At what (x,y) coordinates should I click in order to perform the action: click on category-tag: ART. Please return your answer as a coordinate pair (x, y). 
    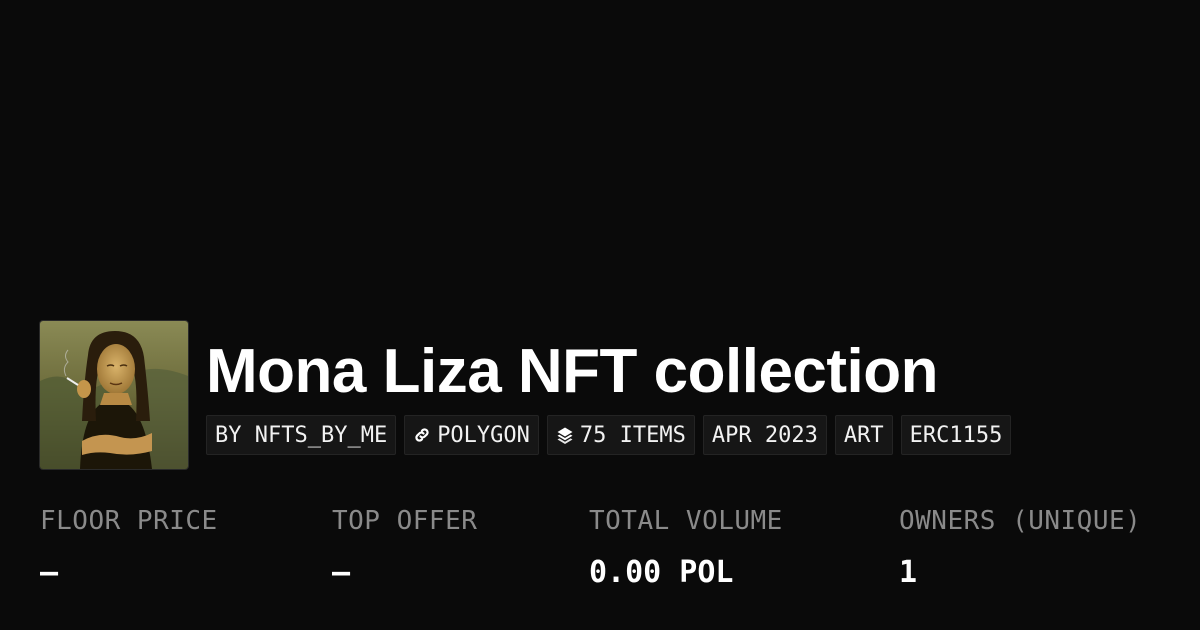
    Looking at the image, I should click on (863, 435).